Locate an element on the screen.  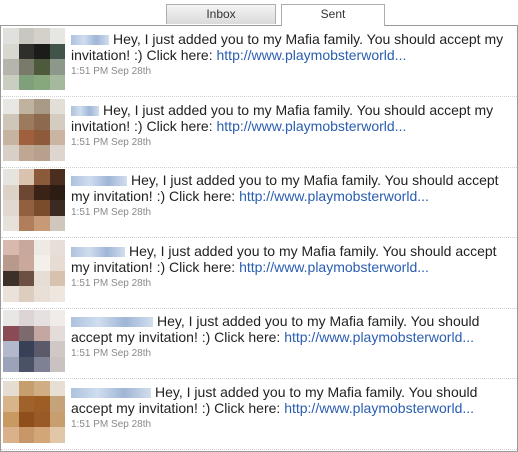
mailbox-tabs: Inbox Sent is located at coordinates (259, 15).